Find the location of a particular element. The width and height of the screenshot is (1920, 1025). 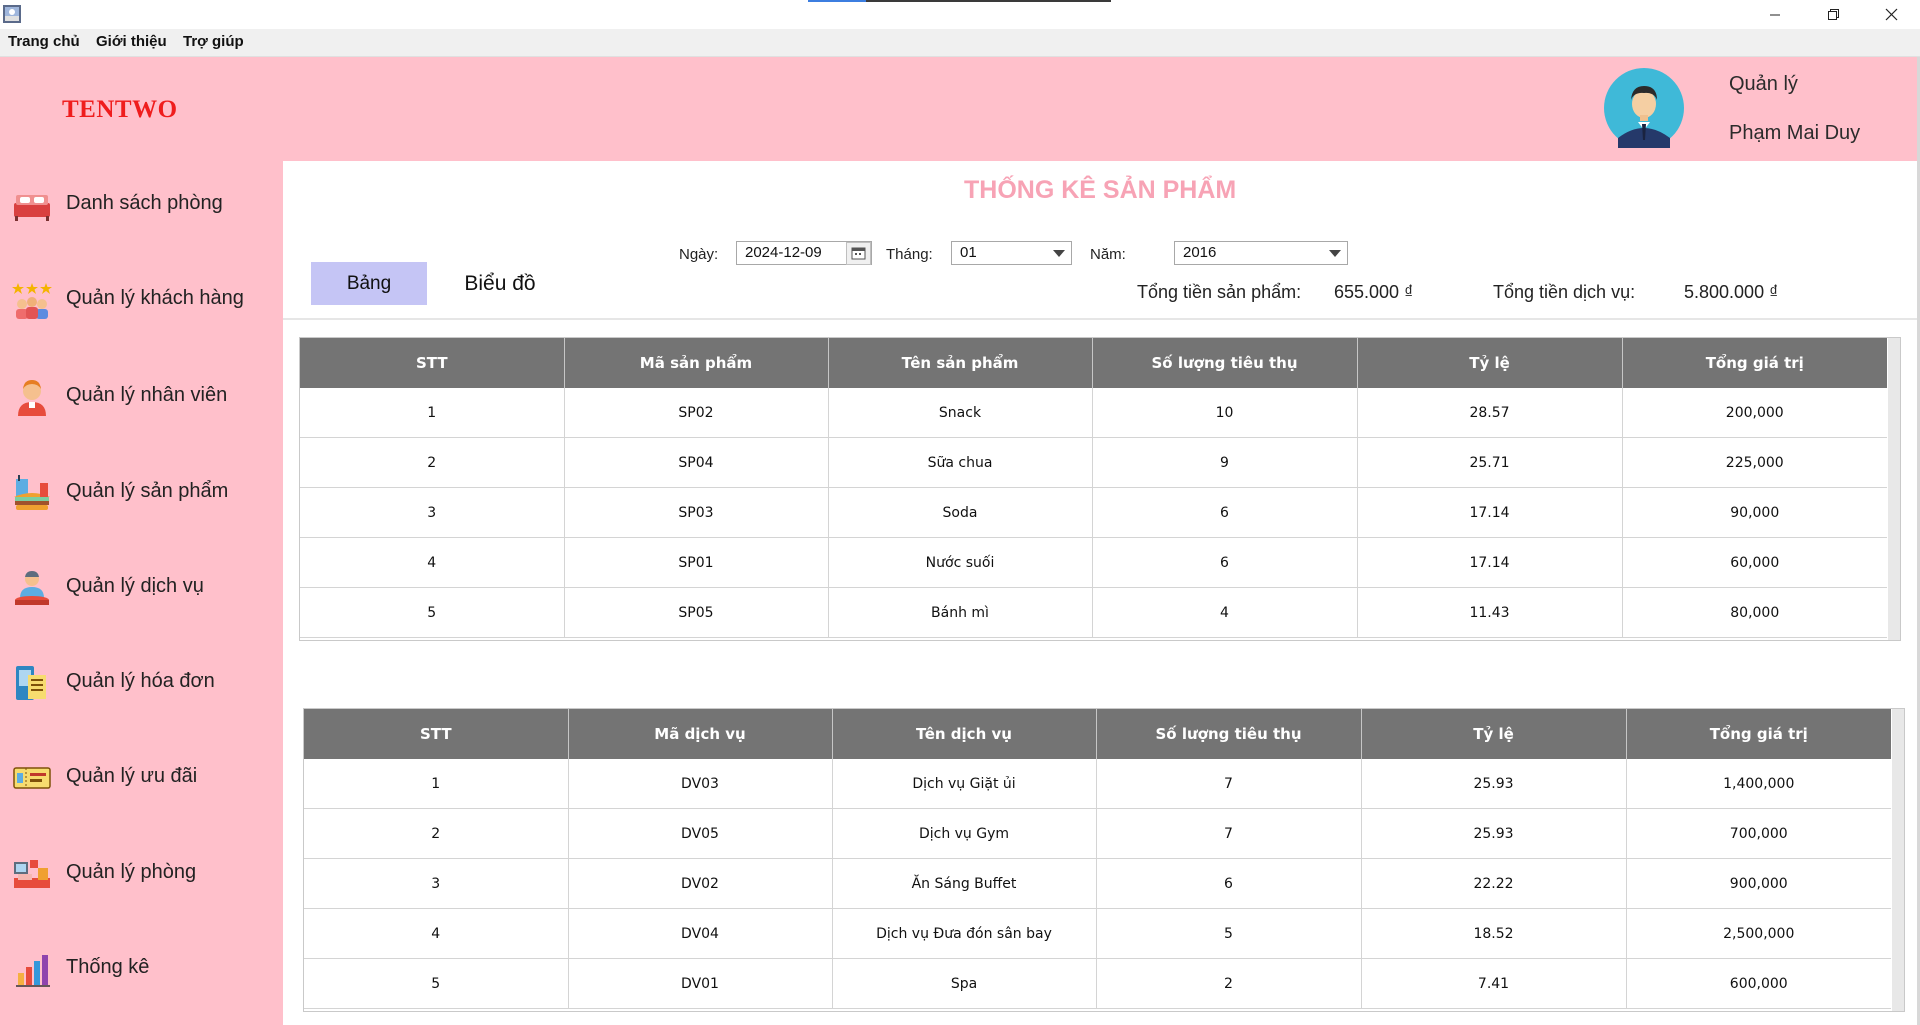

statistics-icon is located at coordinates (33, 971).